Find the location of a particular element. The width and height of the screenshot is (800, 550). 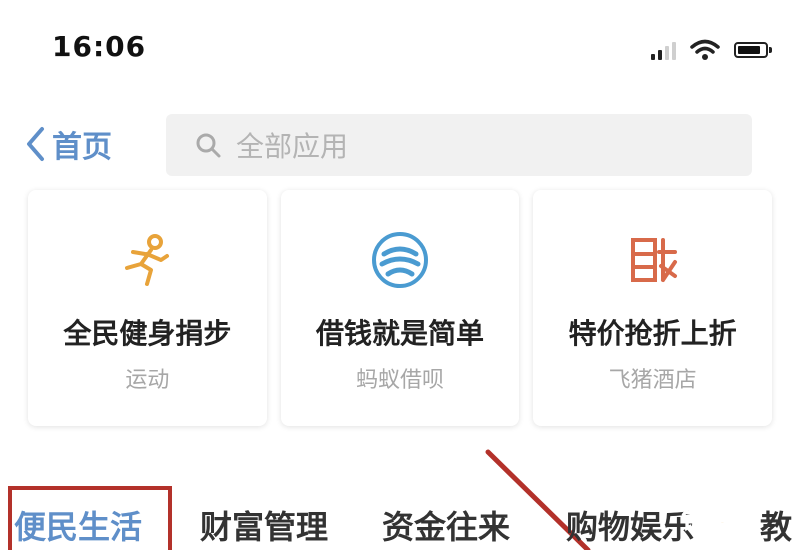

search-icon is located at coordinates (208, 145).